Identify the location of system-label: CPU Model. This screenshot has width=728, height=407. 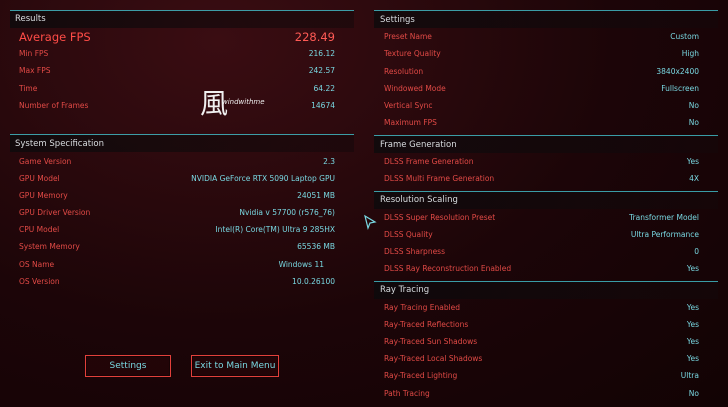
(39, 229).